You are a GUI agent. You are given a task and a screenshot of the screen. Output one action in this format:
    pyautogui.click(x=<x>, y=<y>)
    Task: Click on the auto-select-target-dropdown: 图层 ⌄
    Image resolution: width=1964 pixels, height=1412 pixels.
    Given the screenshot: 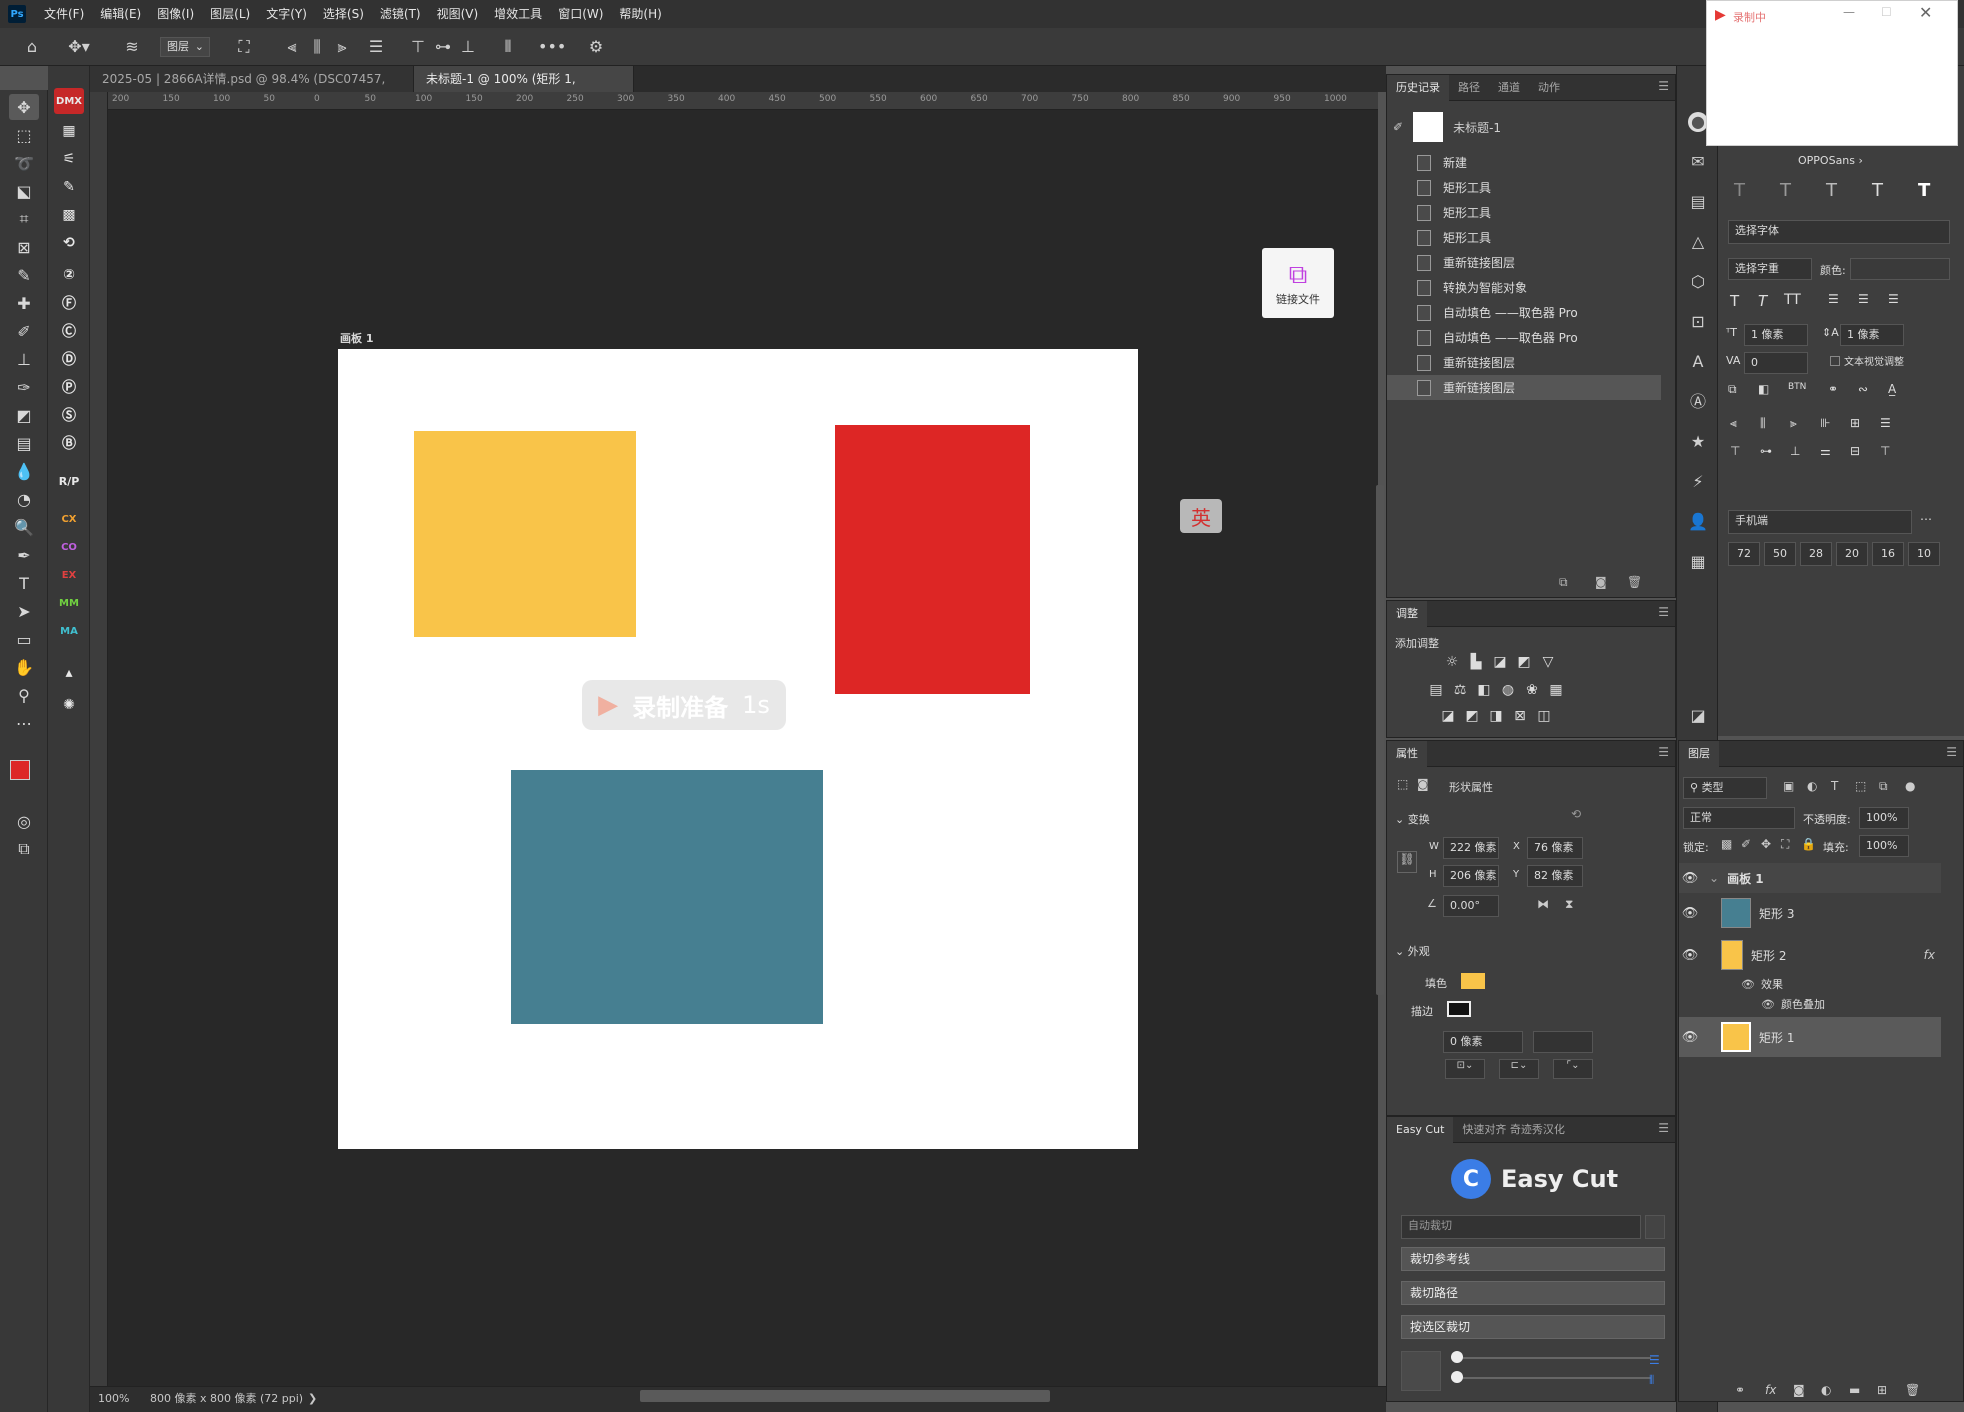 What is the action you would take?
    pyautogui.click(x=185, y=47)
    